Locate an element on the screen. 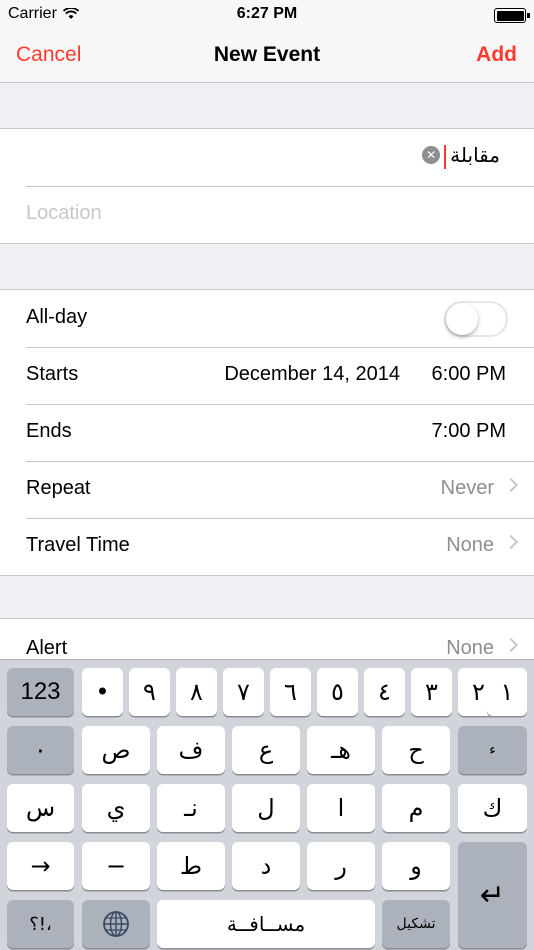  starts-row: Starts December 14, 2014 6:00 PM is located at coordinates (267, 375).